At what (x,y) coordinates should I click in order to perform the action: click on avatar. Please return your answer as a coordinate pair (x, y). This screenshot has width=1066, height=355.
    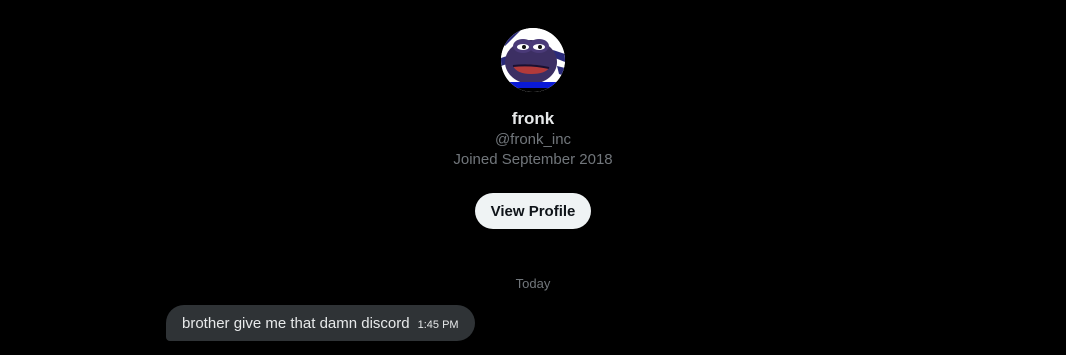
    Looking at the image, I should click on (533, 60).